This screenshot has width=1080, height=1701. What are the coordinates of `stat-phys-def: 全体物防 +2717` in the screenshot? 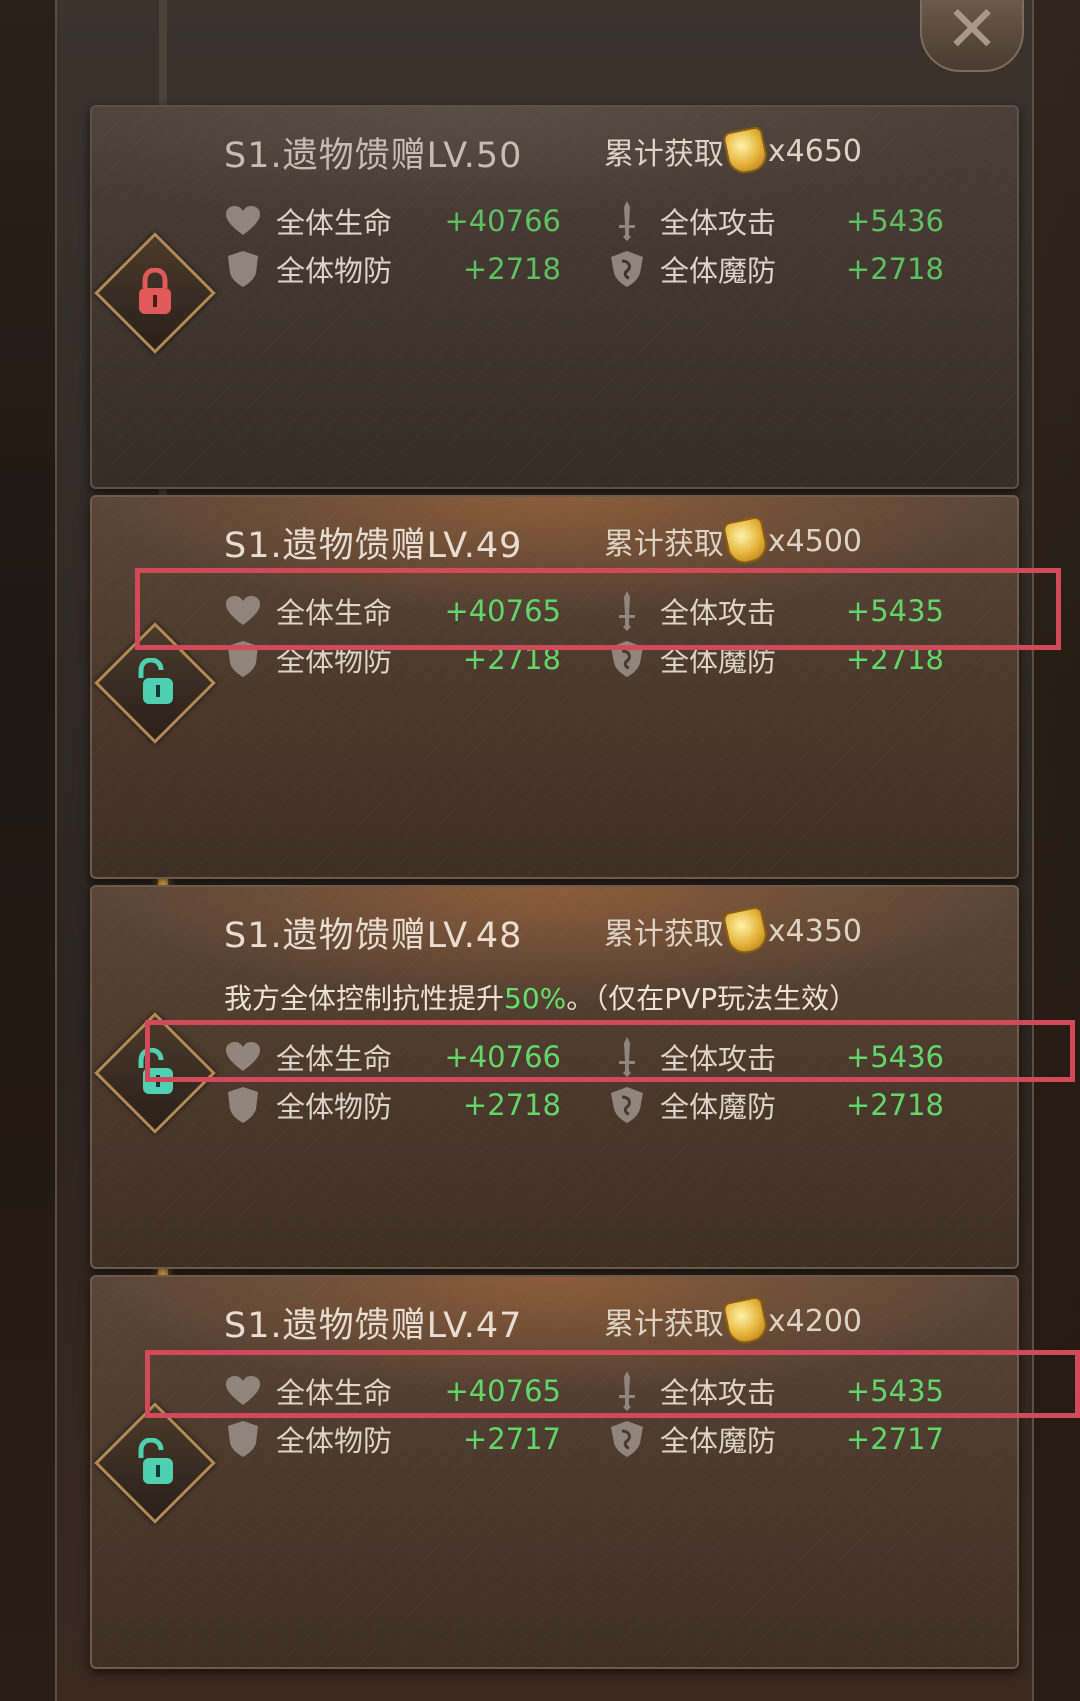 It's located at (392, 1439).